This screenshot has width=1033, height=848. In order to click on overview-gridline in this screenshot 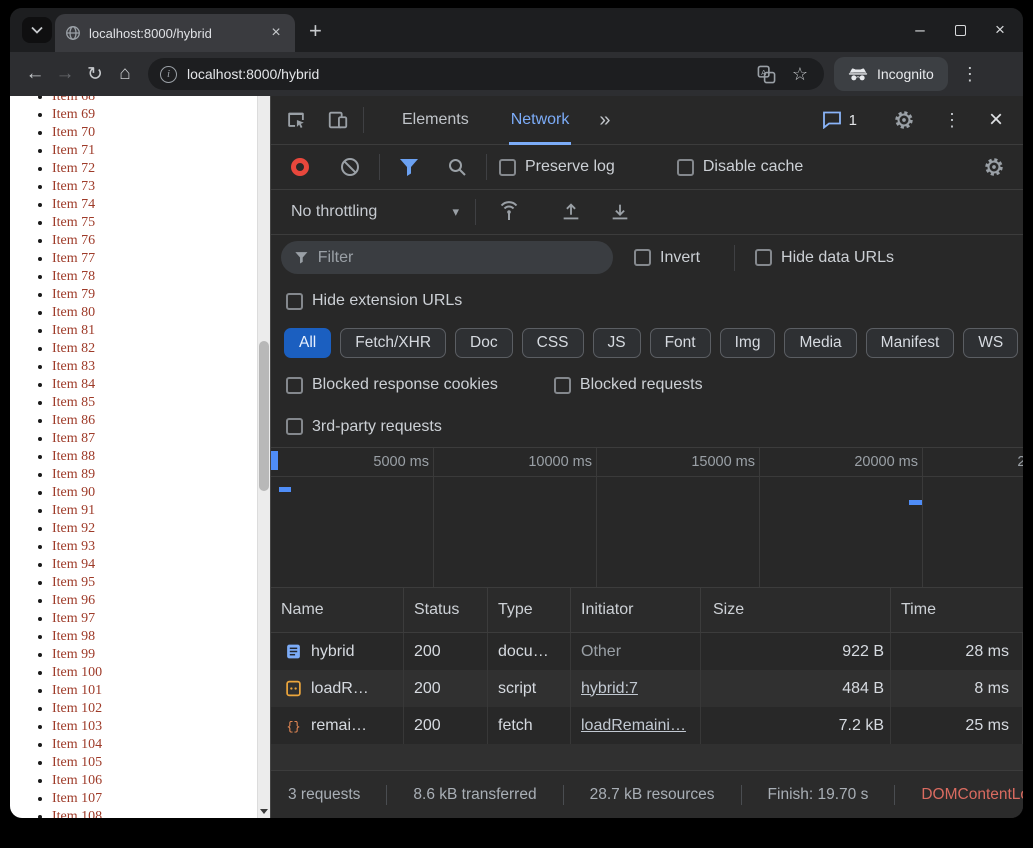, I will do `click(922, 517)`.